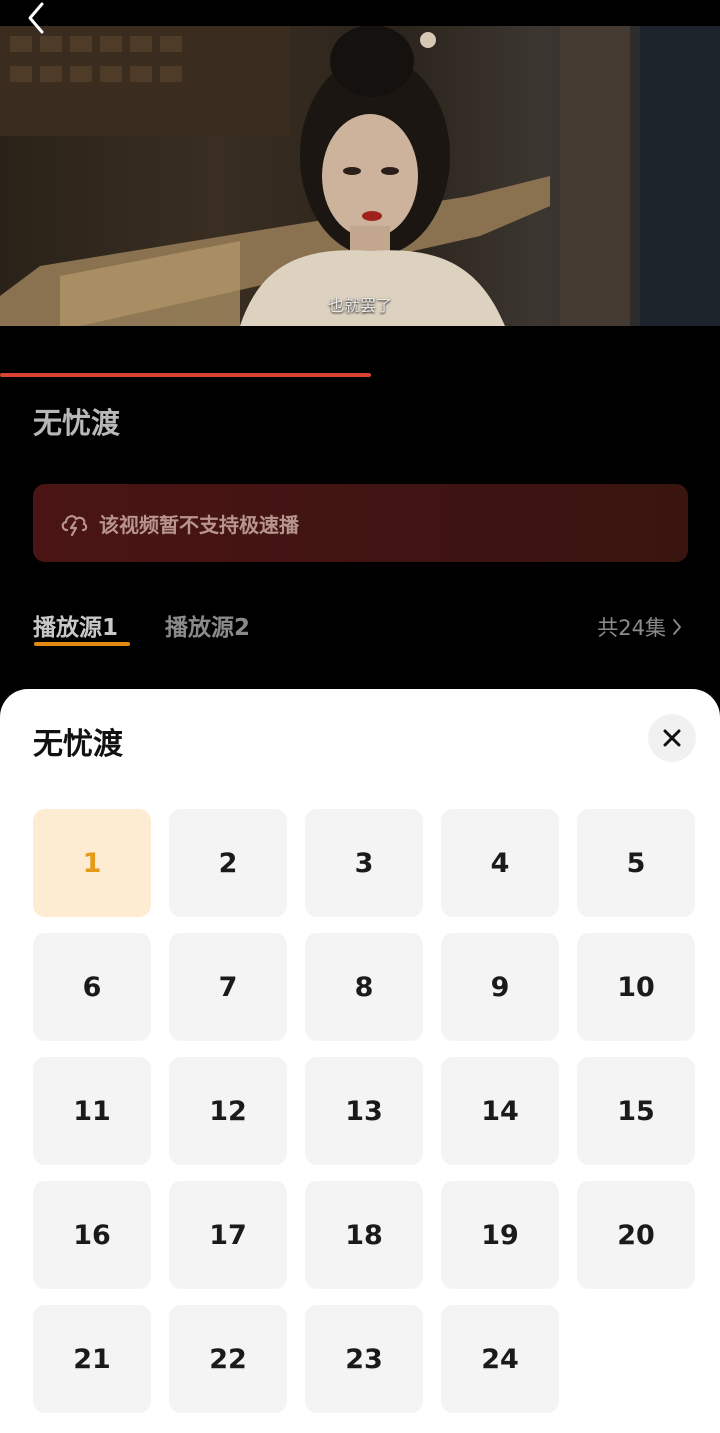 This screenshot has height=1433, width=720. I want to click on episode-button: 2, so click(228, 863).